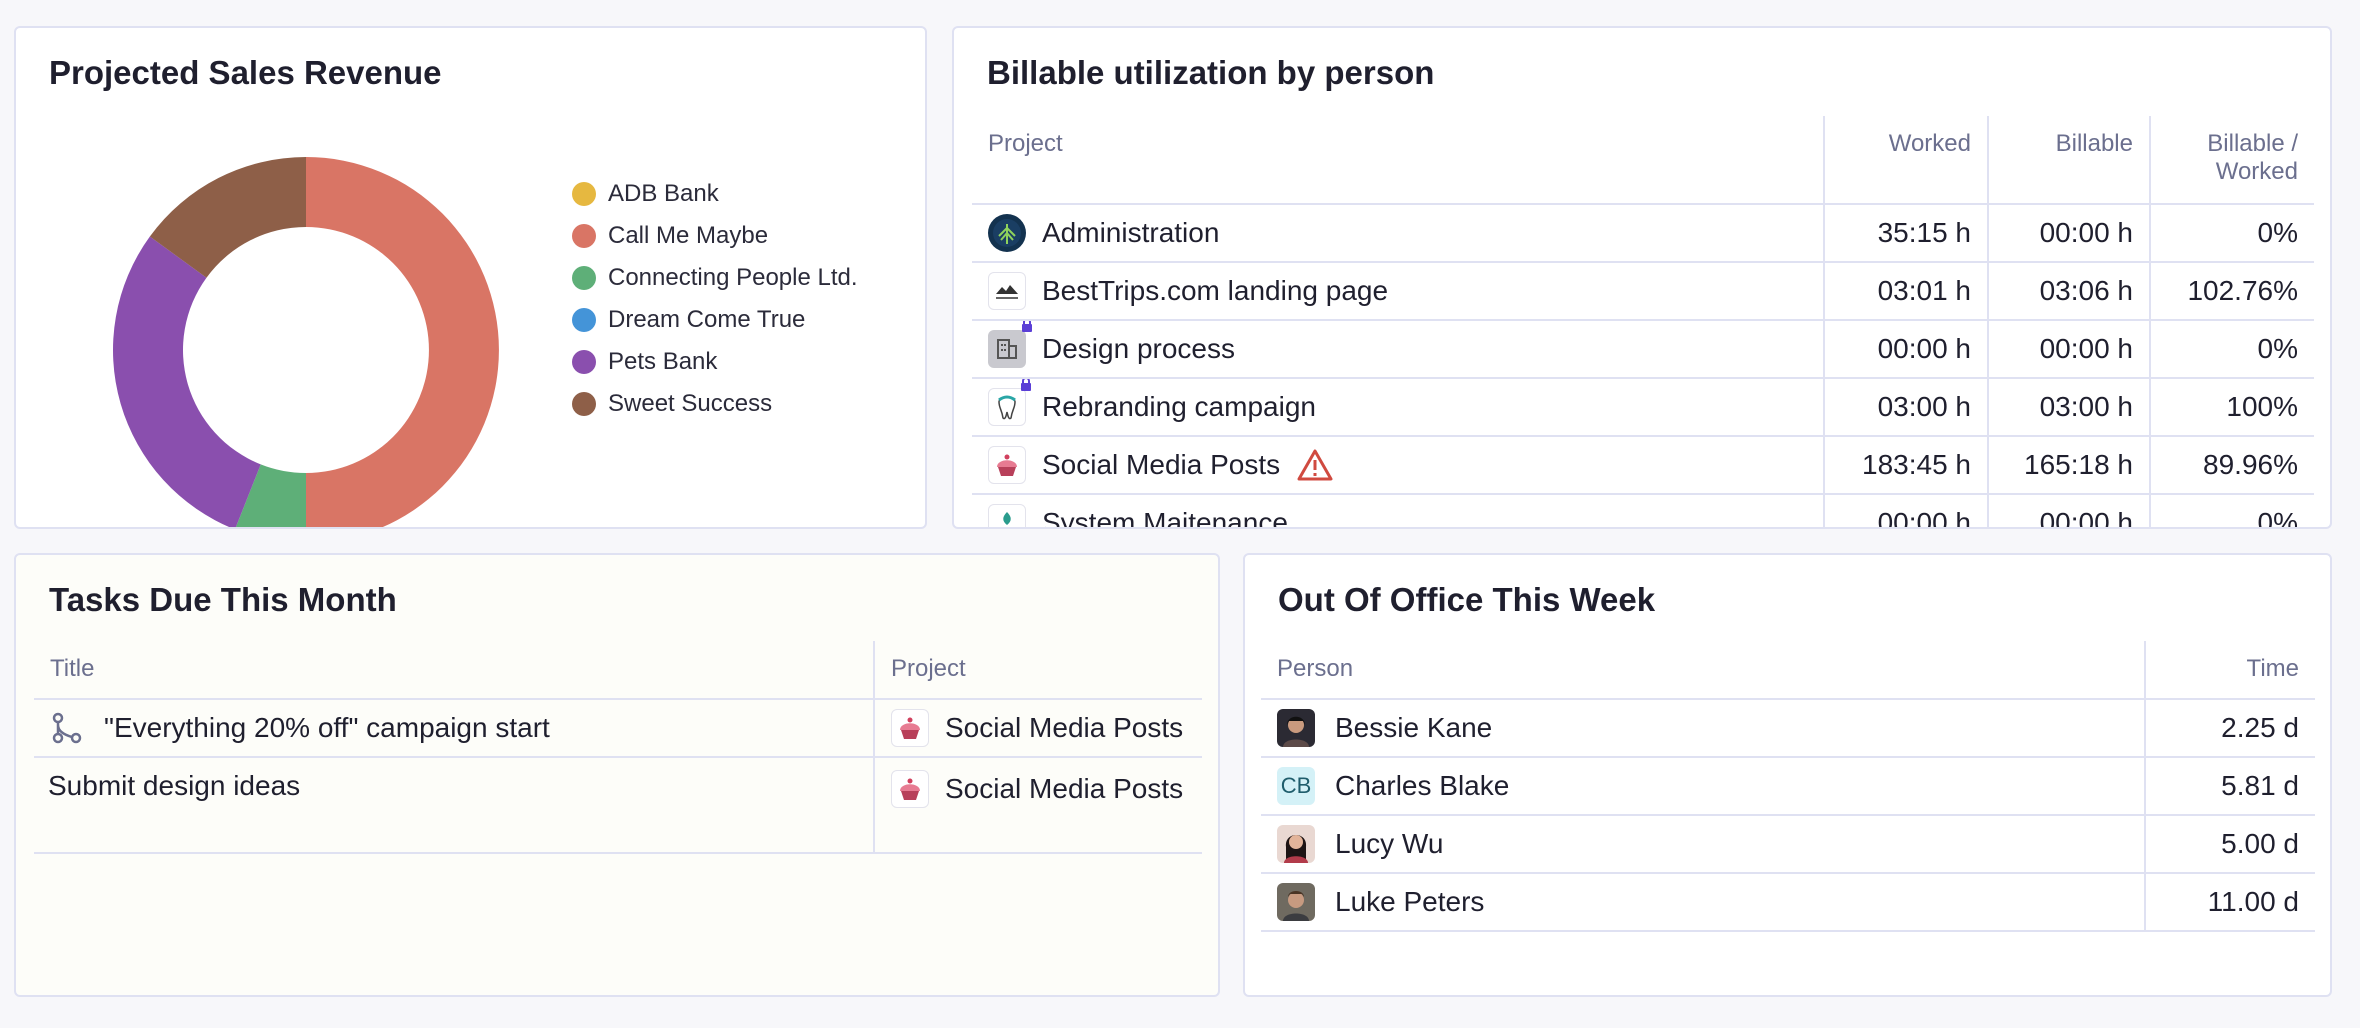  I want to click on table-row: Bessie Kane 2.25 d, so click(1788, 728).